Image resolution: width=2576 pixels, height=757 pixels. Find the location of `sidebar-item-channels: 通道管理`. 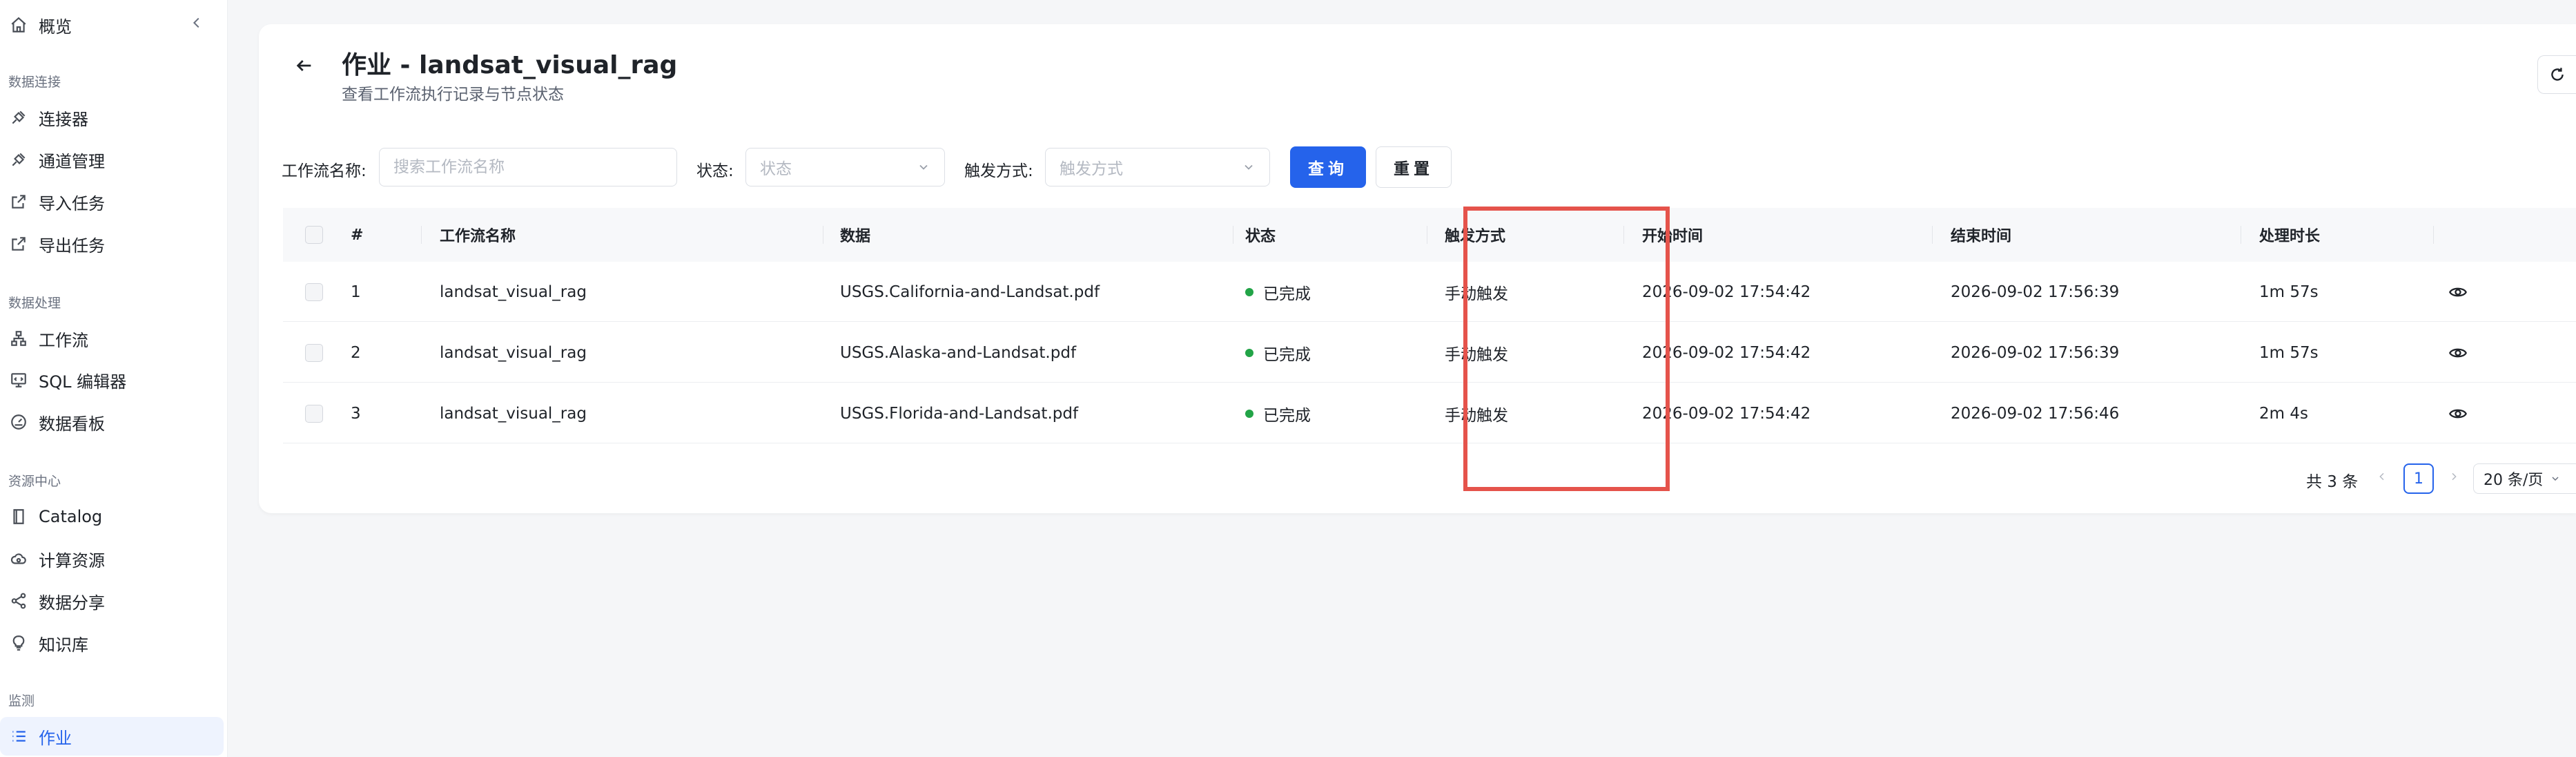

sidebar-item-channels: 通道管理 is located at coordinates (112, 159).